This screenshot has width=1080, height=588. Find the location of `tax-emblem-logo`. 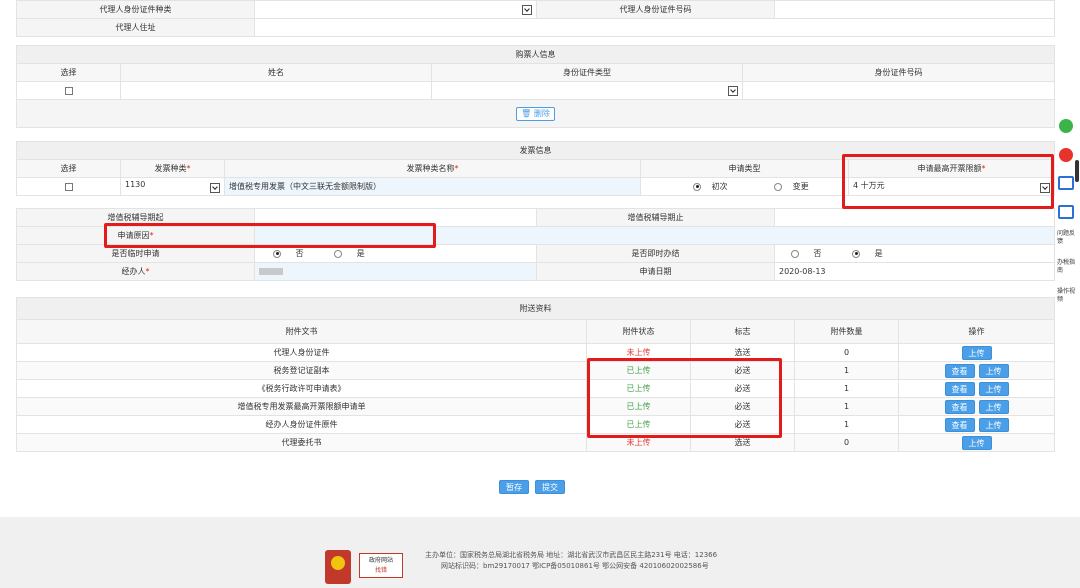

tax-emblem-logo is located at coordinates (338, 567).